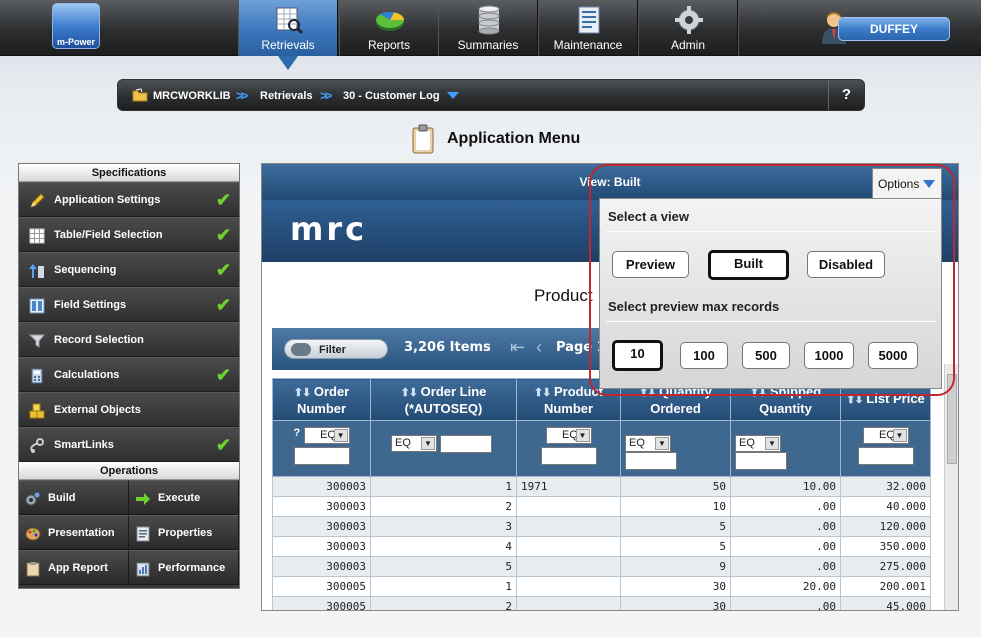 The width and height of the screenshot is (981, 637). I want to click on sidebar-item-smartlinks: SmartLinks ✔, so click(129, 444).